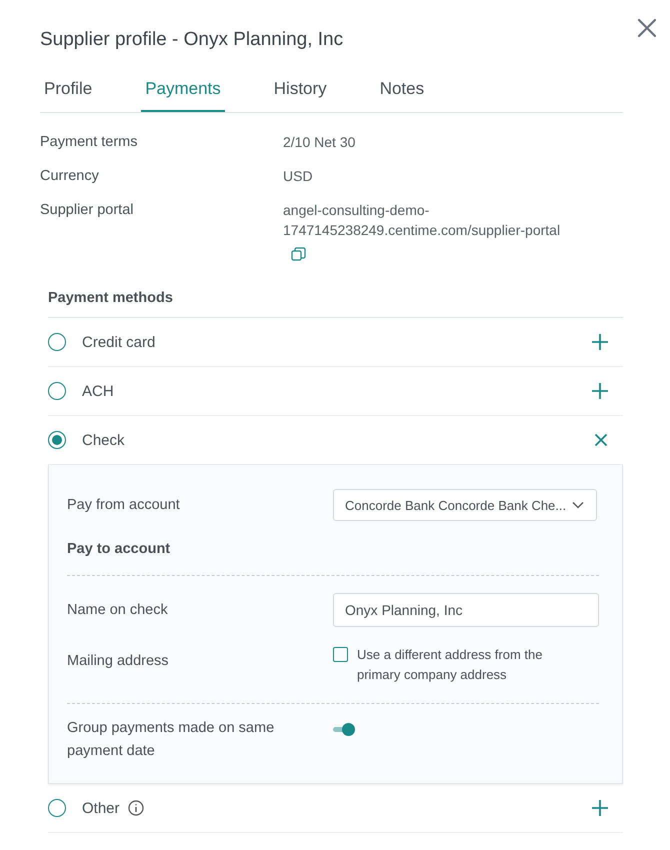 The image size is (670, 850). What do you see at coordinates (98, 391) in the screenshot?
I see `method-label: ACH` at bounding box center [98, 391].